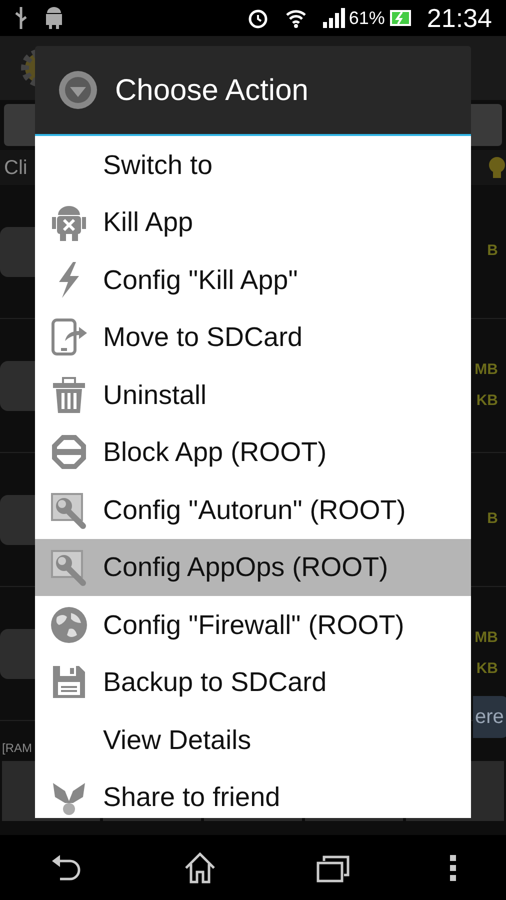 The image size is (506, 900). What do you see at coordinates (257, 18) in the screenshot?
I see `alarm-icon` at bounding box center [257, 18].